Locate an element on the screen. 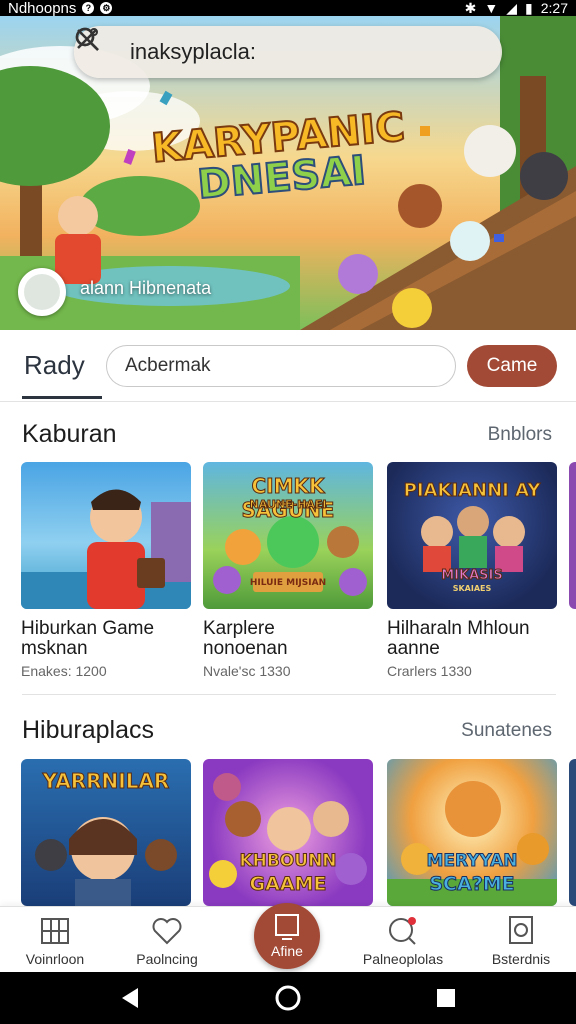 The image size is (576, 1024). avatar-image is located at coordinates (42, 292).